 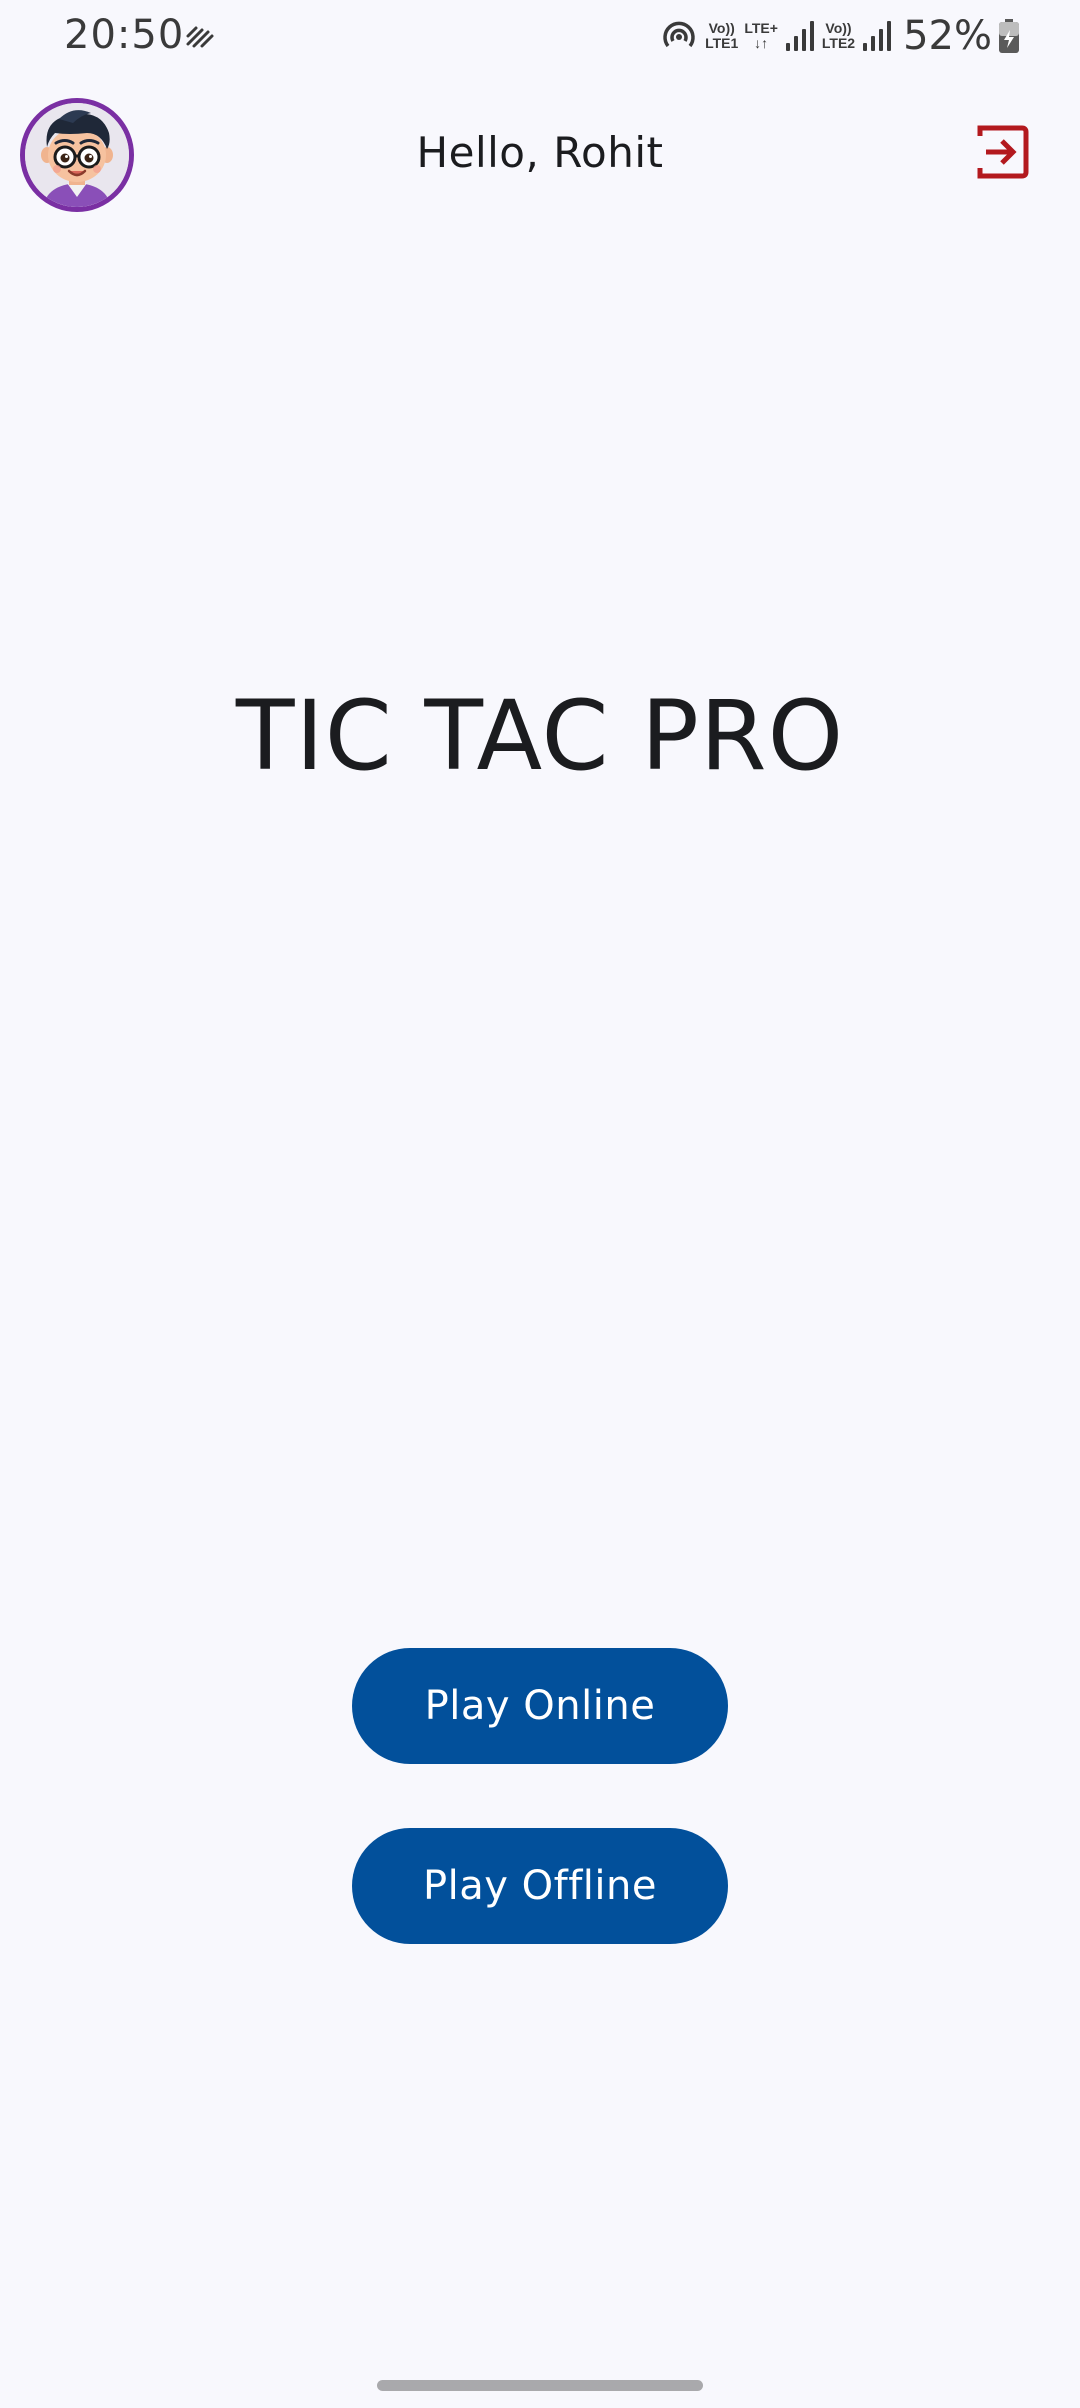 I want to click on battery-percentage: 52%, so click(x=947, y=36).